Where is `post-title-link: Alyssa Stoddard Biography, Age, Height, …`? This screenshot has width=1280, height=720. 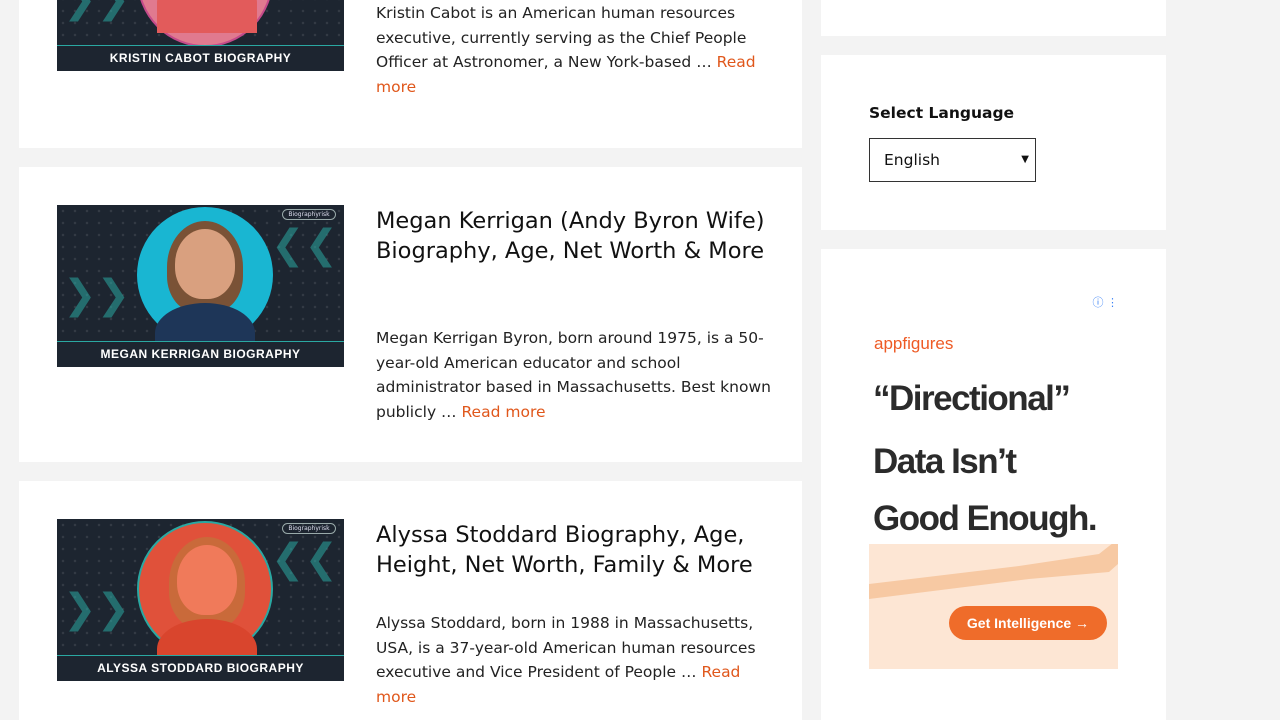
post-title-link: Alyssa Stoddard Biography, Age, Height, … is located at coordinates (576, 550).